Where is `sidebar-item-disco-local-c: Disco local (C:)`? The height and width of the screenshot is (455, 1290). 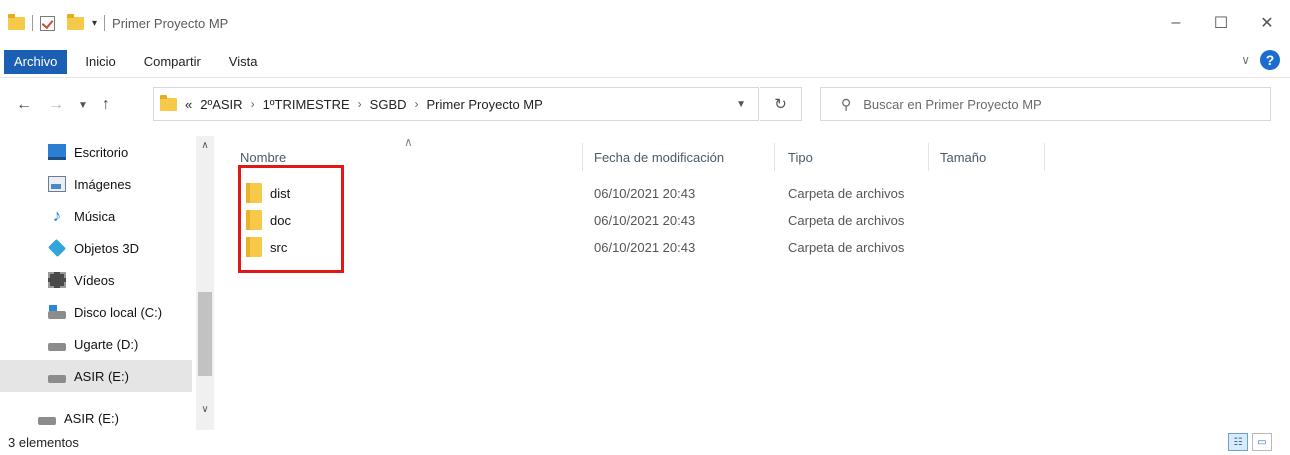 sidebar-item-disco-local-c: Disco local (C:) is located at coordinates (96, 312).